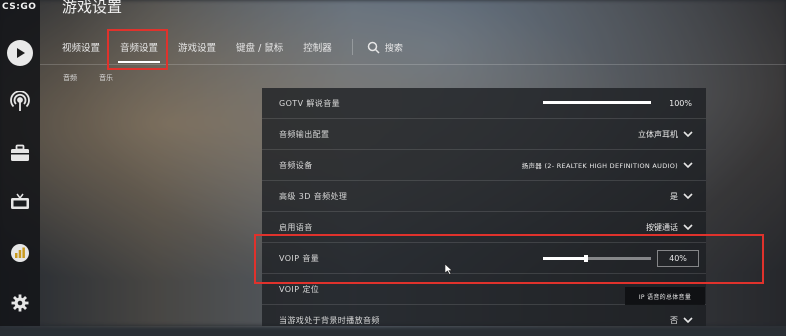 The height and width of the screenshot is (336, 786). Describe the element at coordinates (484, 196) in the screenshot. I see `setting-row-3d-audio: 高级 3D 音频处理 是` at that location.